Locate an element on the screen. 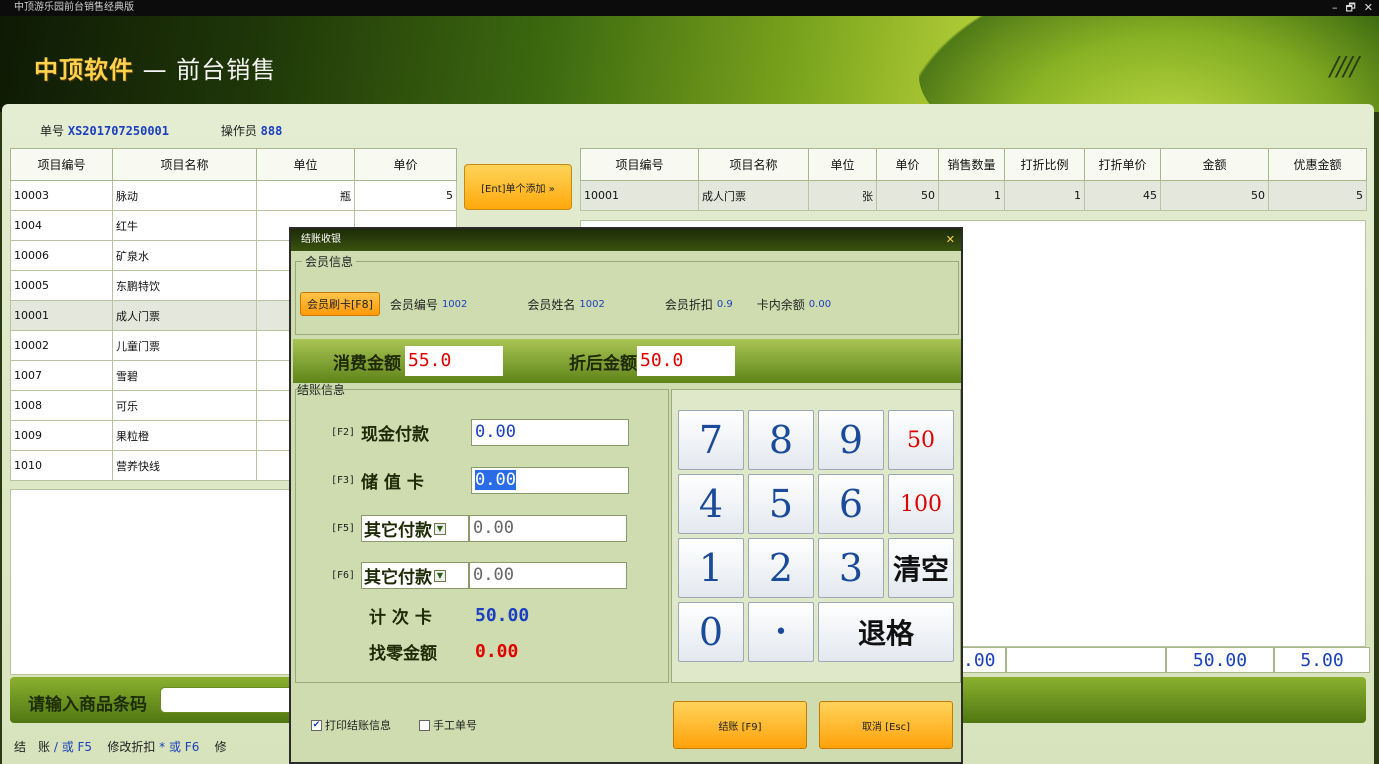 The width and height of the screenshot is (1379, 764). confirm-settle-button: 结账 [F9] is located at coordinates (740, 725).